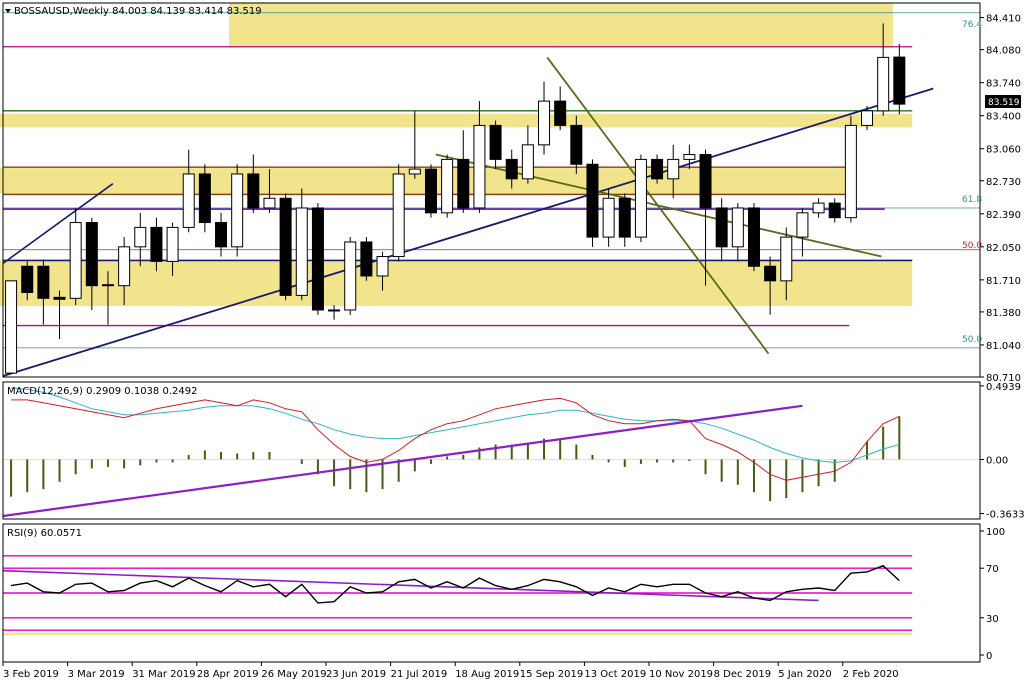 Image resolution: width=1024 pixels, height=683 pixels. I want to click on current-price-tag: 83.519, so click(1003, 101).